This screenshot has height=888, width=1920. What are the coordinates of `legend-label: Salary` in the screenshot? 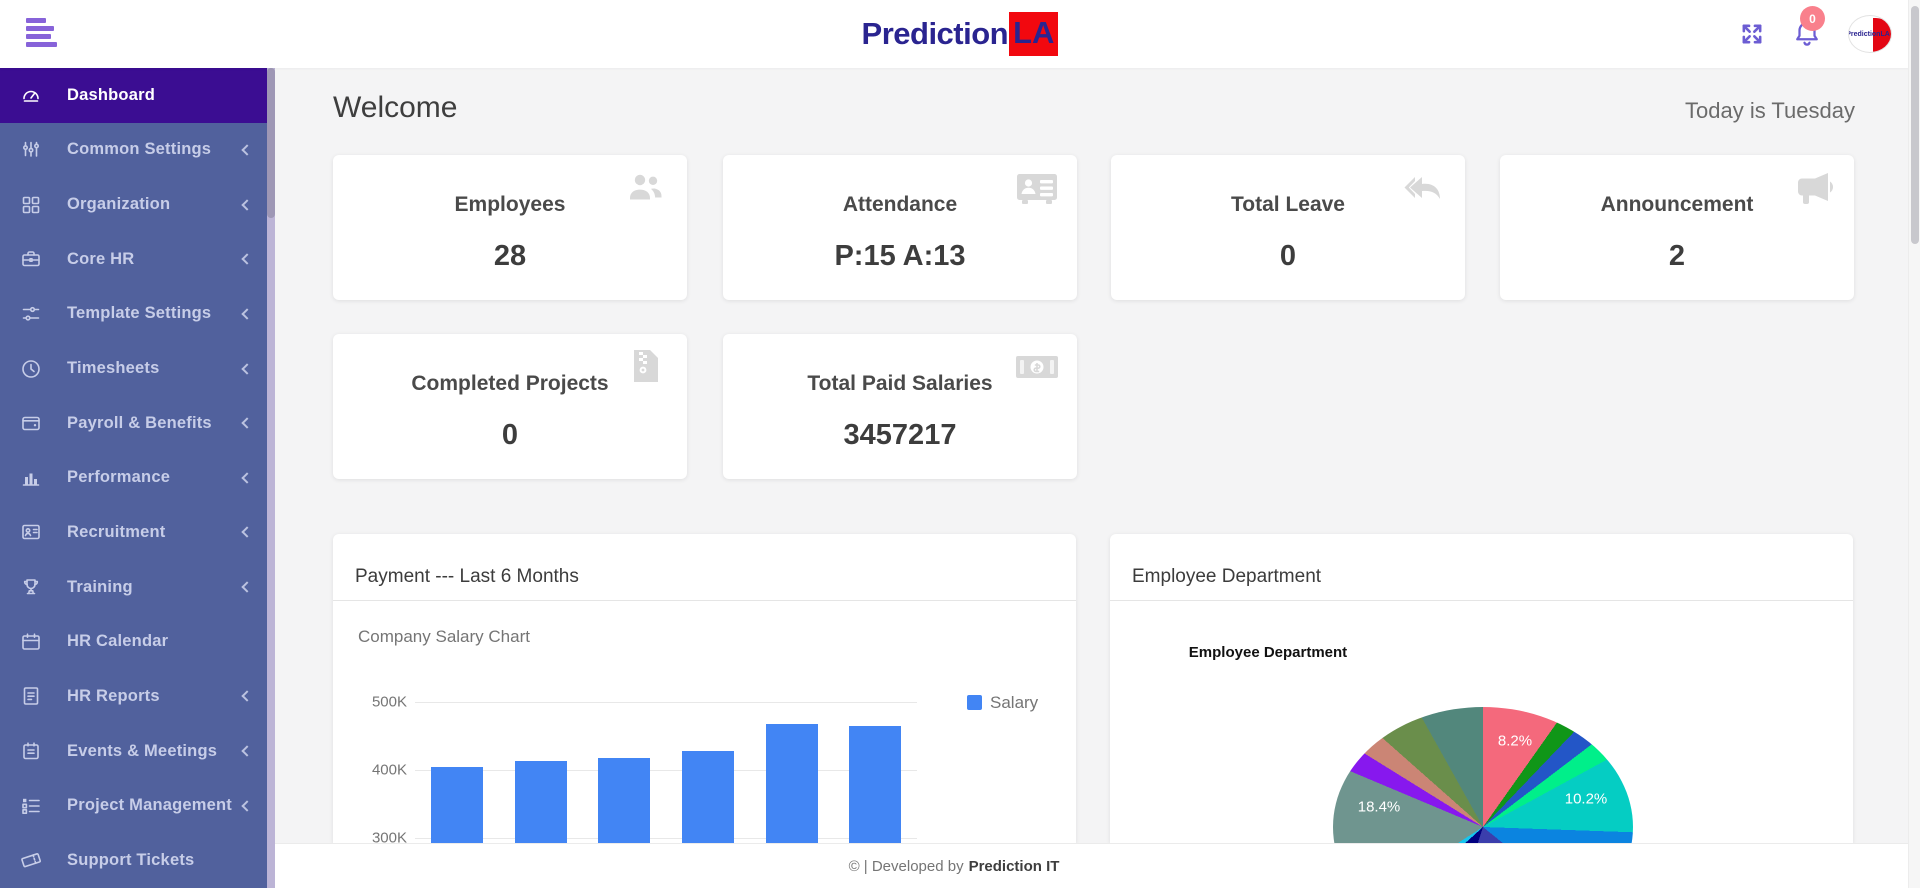 It's located at (1014, 702).